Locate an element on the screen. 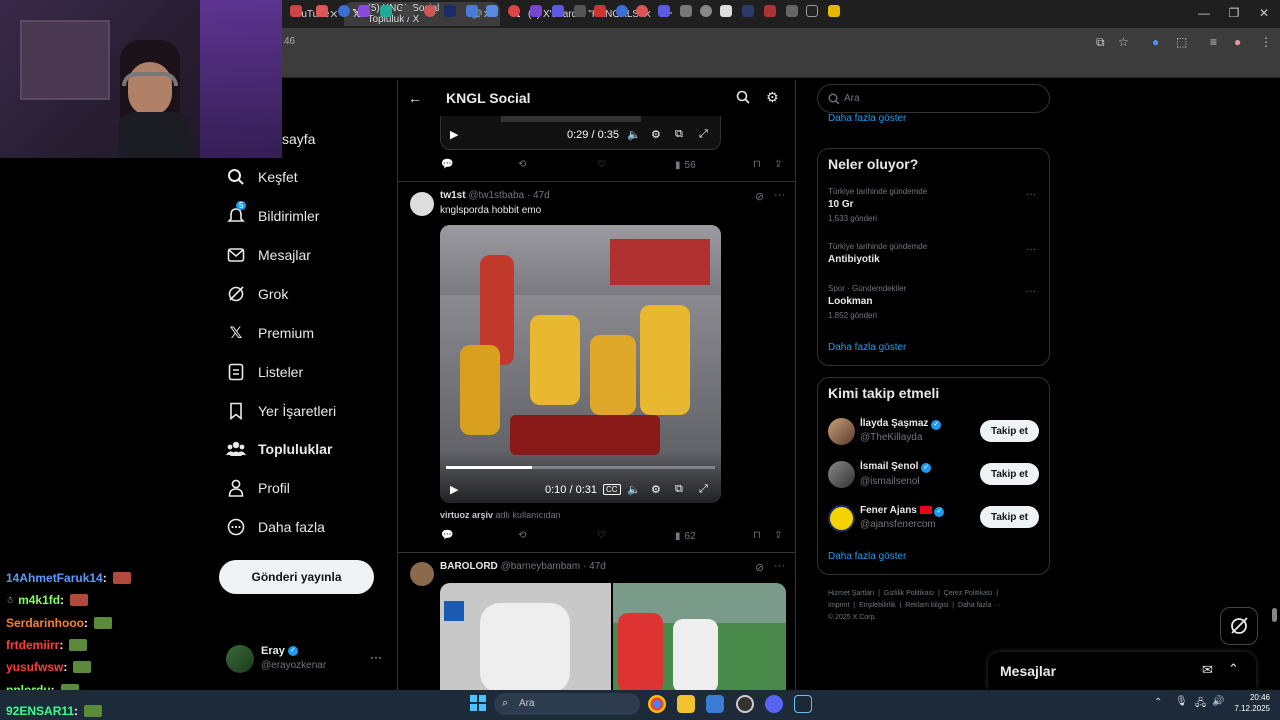 Image resolution: width=1280 pixels, height=720 pixels. scrollbar-thumb is located at coordinates (1274, 615).